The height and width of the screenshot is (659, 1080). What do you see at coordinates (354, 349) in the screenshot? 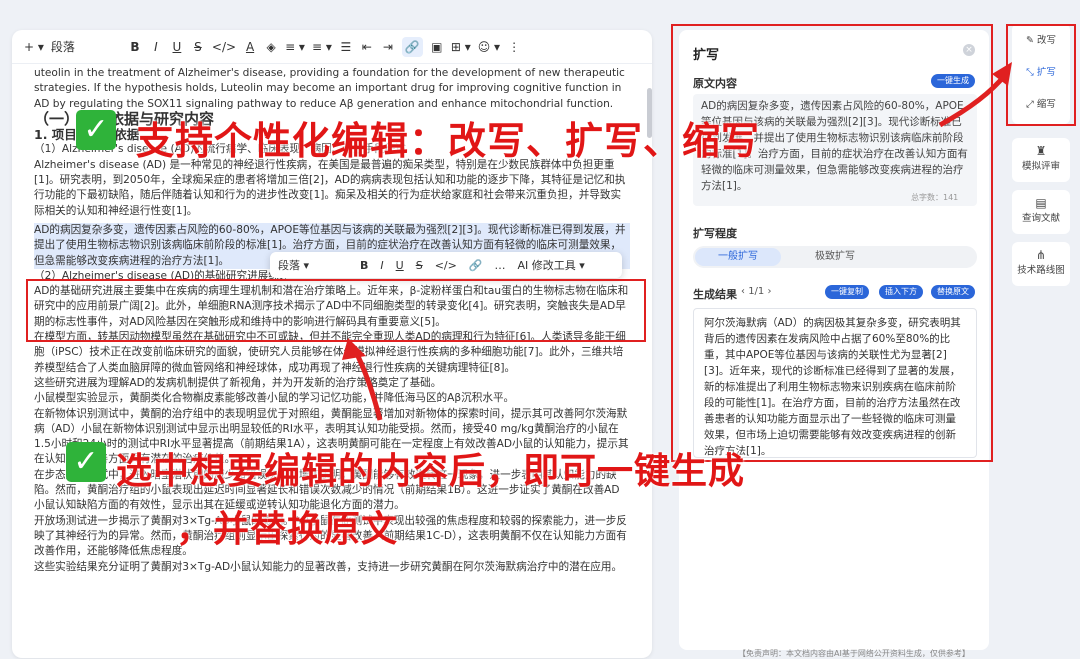
I see `arrow-head-selection` at bounding box center [354, 349].